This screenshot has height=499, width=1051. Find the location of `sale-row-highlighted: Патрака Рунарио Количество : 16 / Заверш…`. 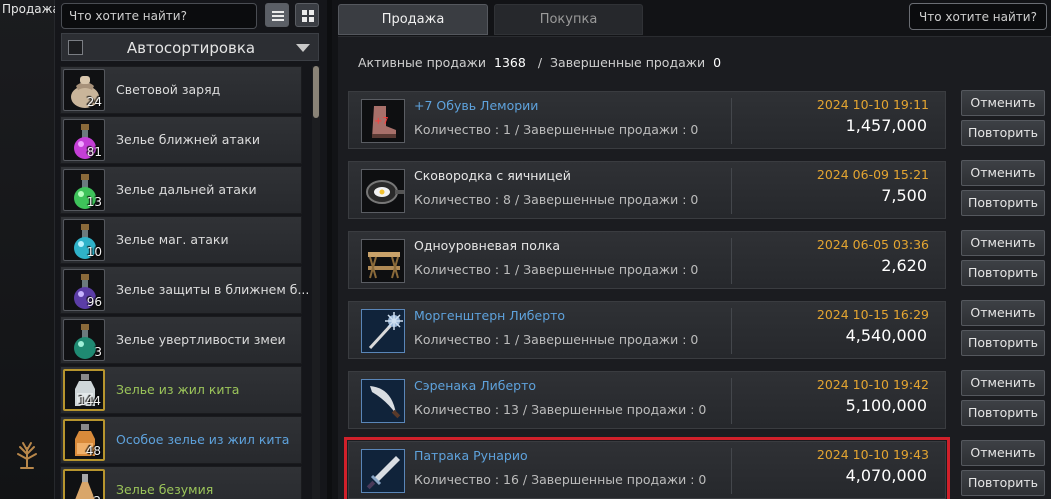

sale-row-highlighted: Патрака Рунарио Количество : 16 / Заверш… is located at coordinates (647, 468).